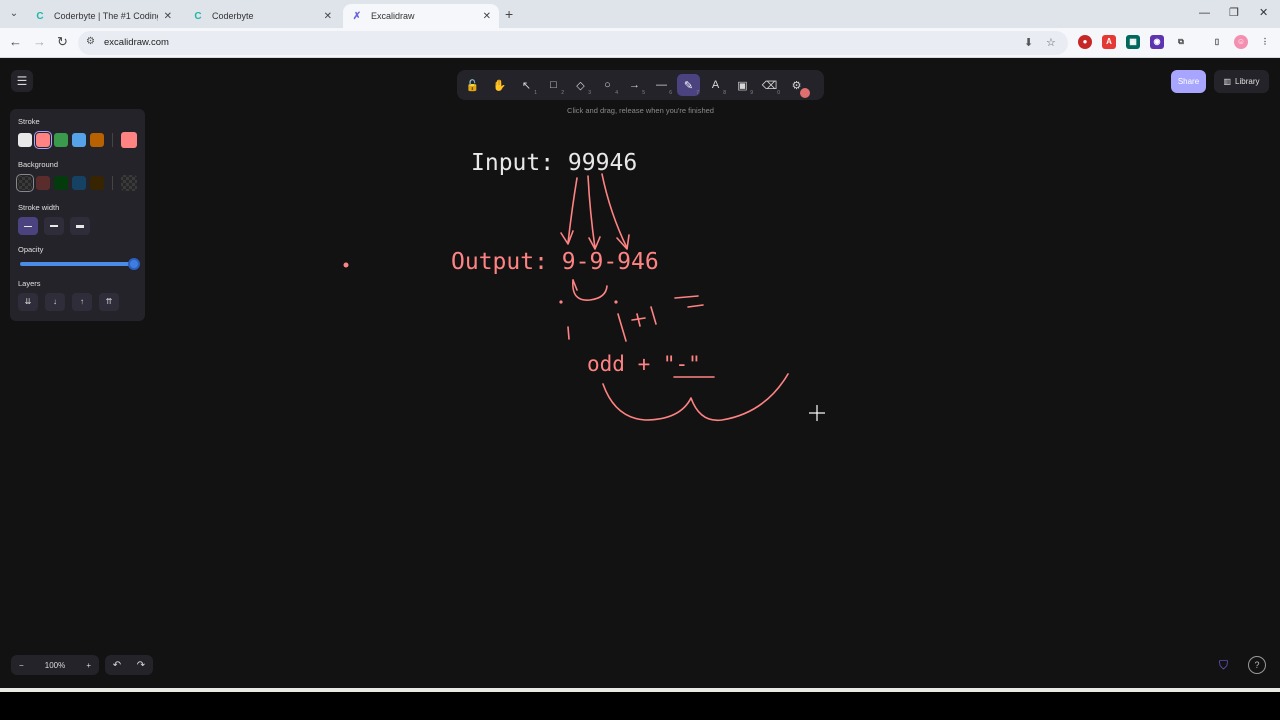 This screenshot has height=720, width=1280. What do you see at coordinates (31, 249) in the screenshot?
I see `opacity-label: Opacity` at bounding box center [31, 249].